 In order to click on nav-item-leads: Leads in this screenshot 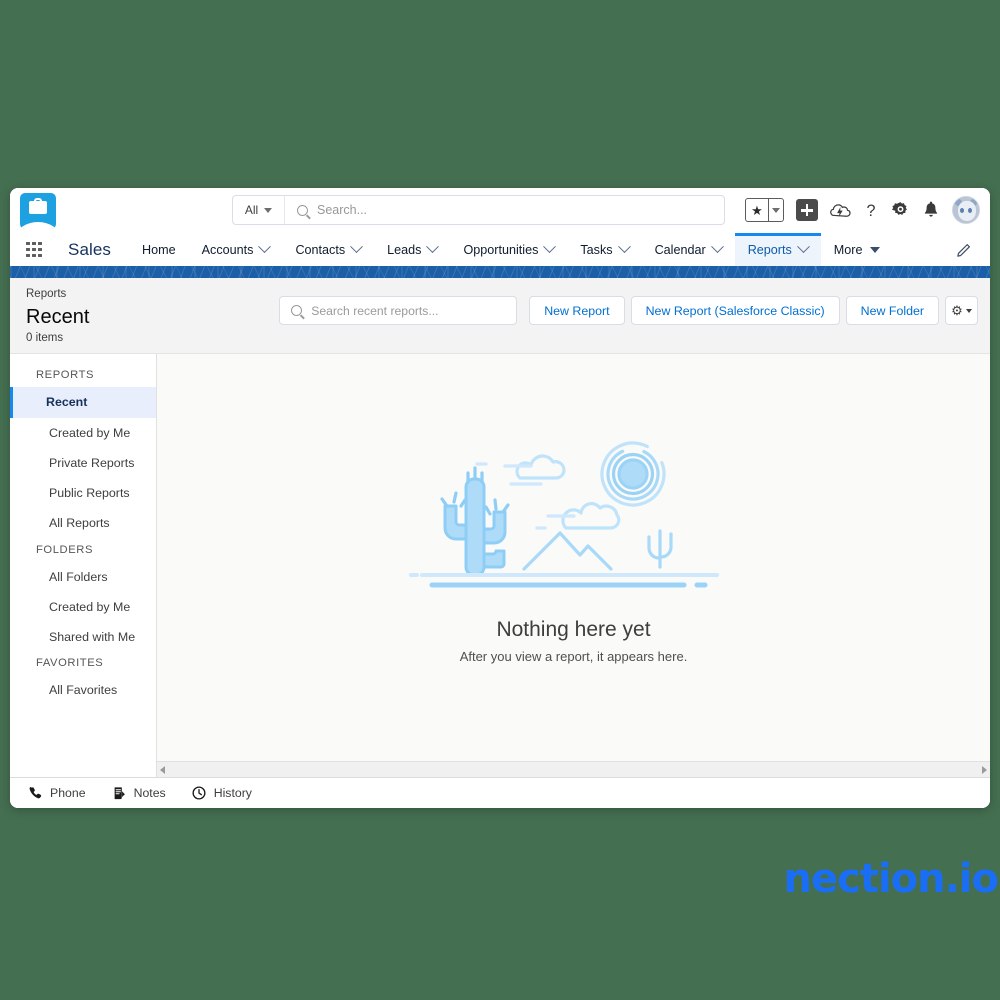, I will do `click(412, 249)`.